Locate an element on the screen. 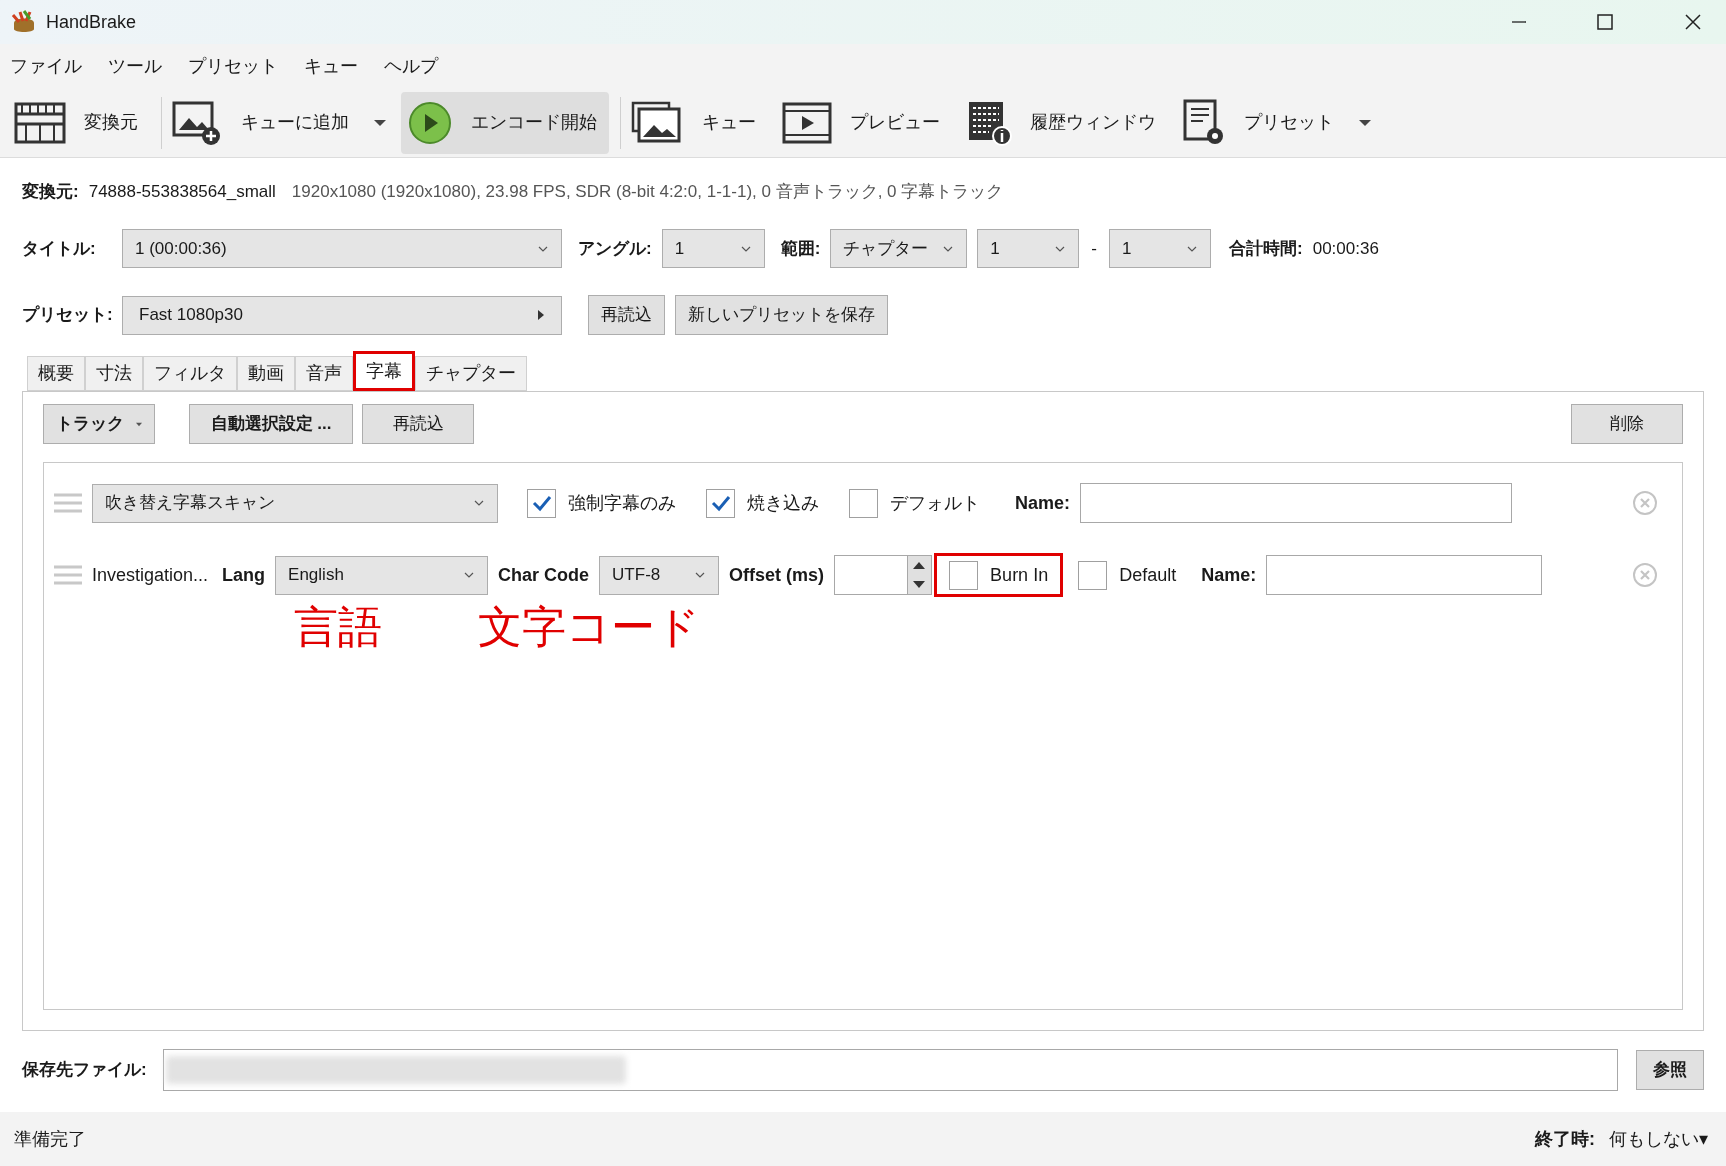  destination-field is located at coordinates (890, 1070).